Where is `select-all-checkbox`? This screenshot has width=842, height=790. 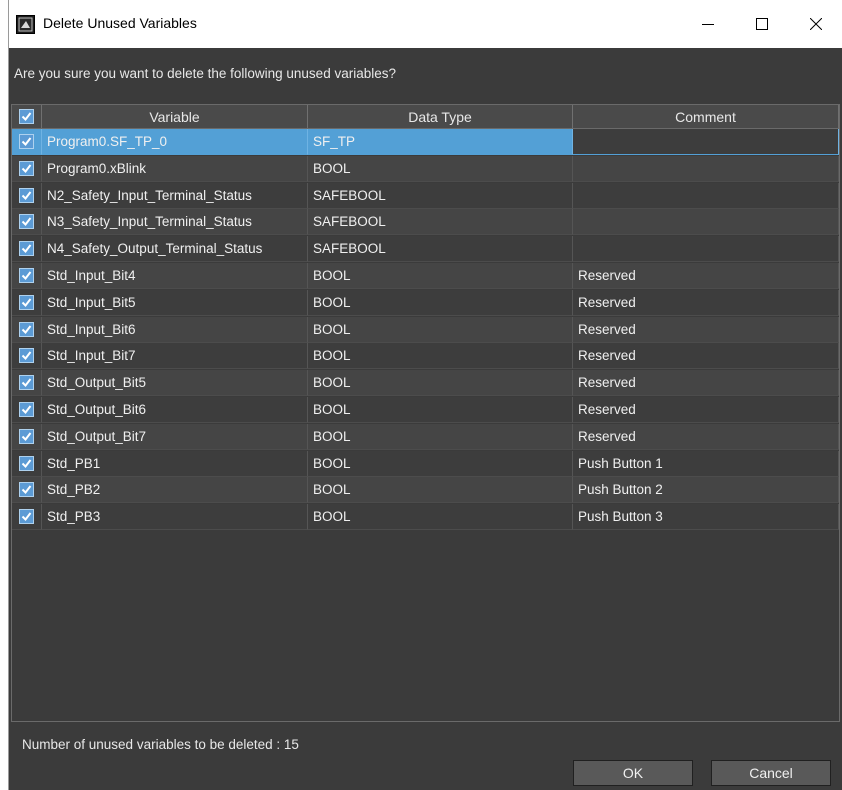 select-all-checkbox is located at coordinates (27, 116).